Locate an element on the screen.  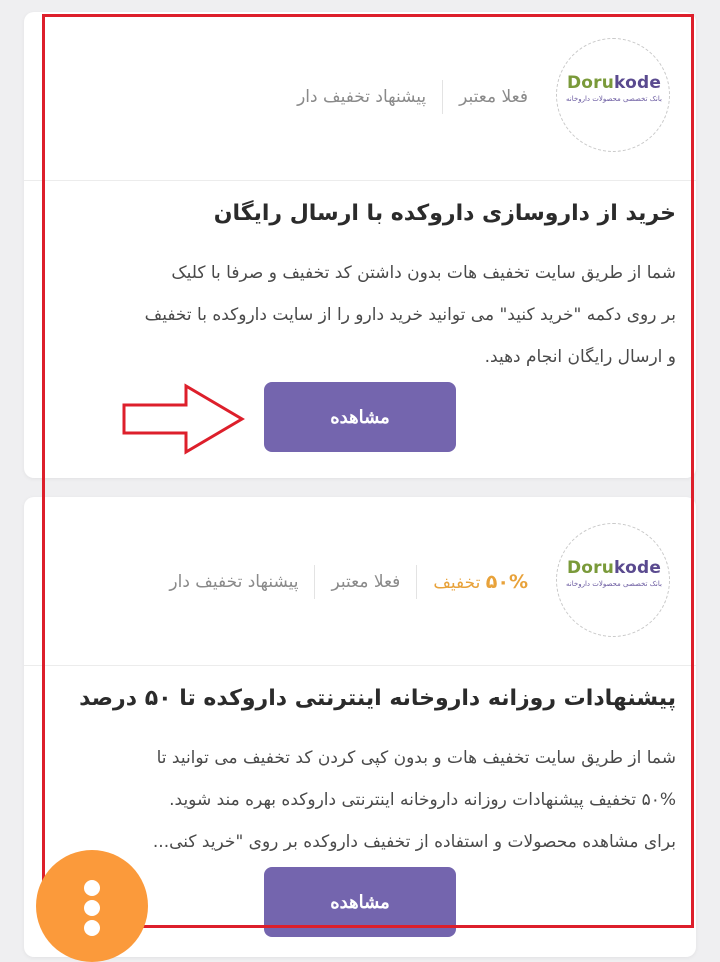
offer-title: خرید از داروسازی داروکده با ارسال رایگان is located at coordinates (355, 214).